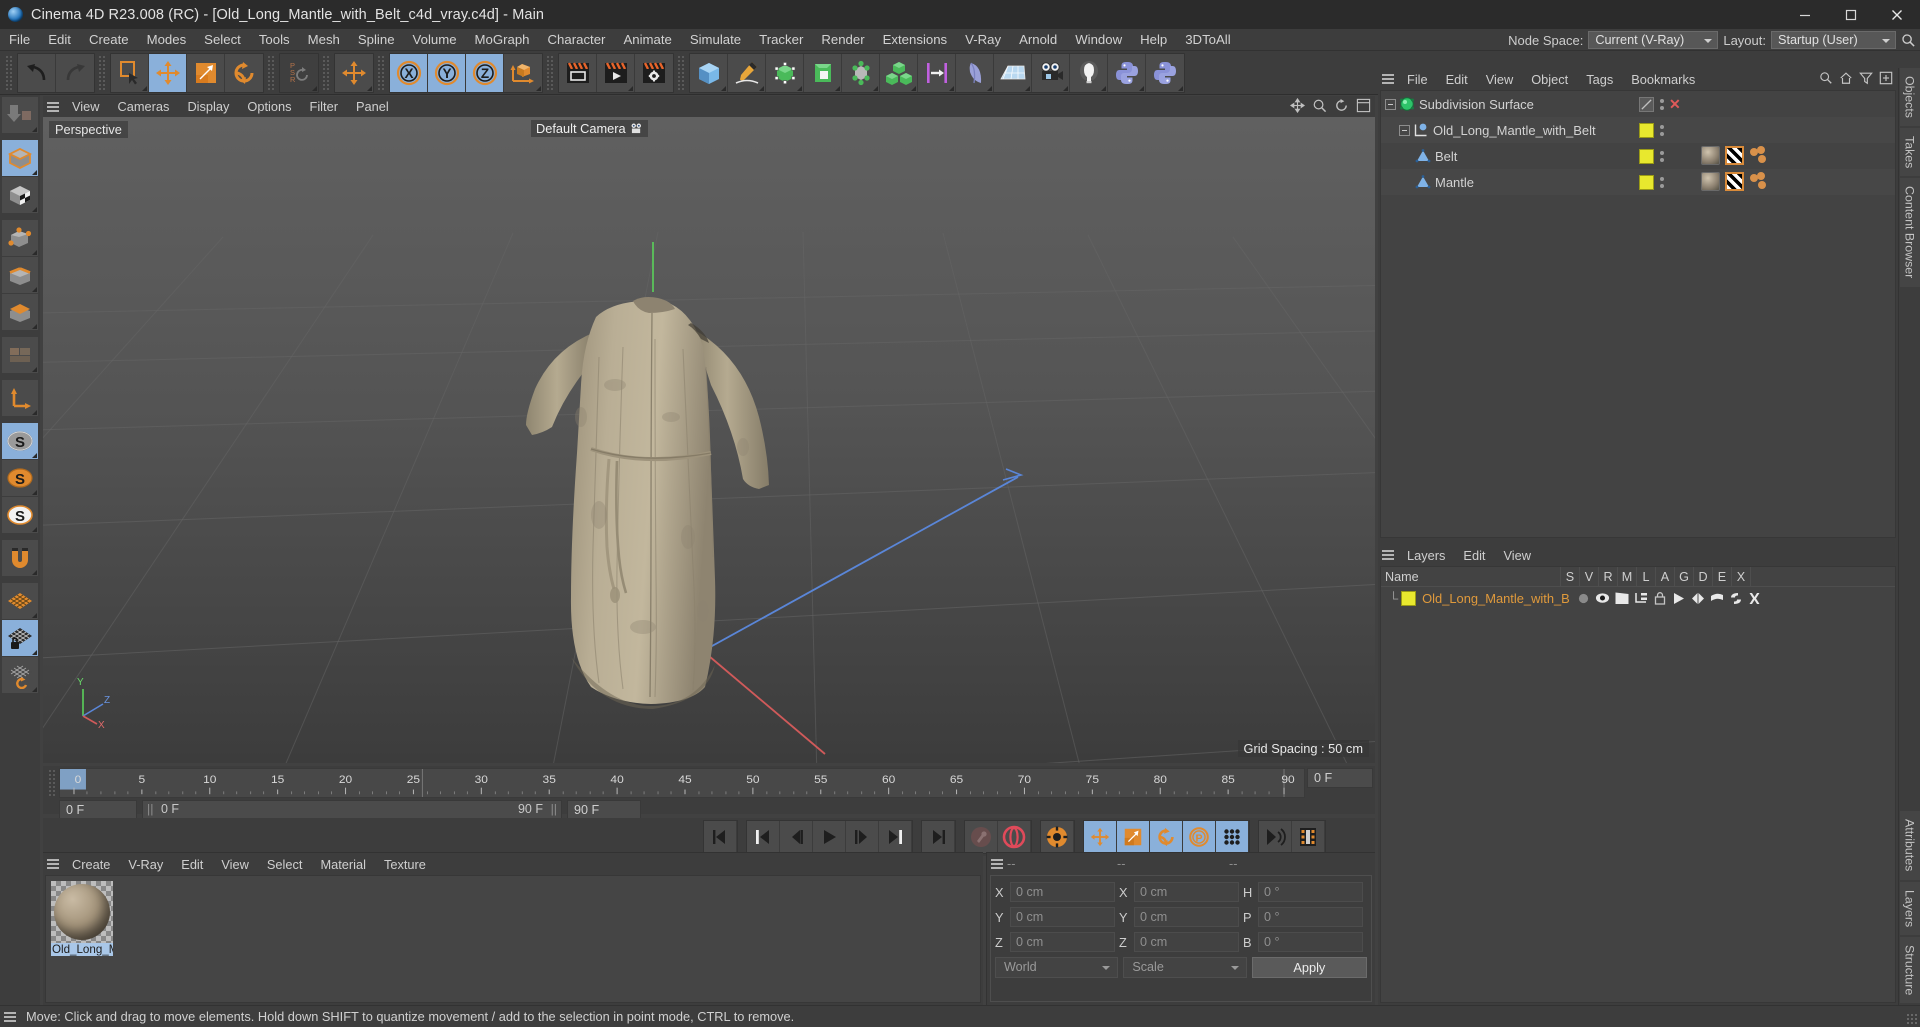  Describe the element at coordinates (513, 939) in the screenshot. I see `material-list: Old_Long_M` at that location.